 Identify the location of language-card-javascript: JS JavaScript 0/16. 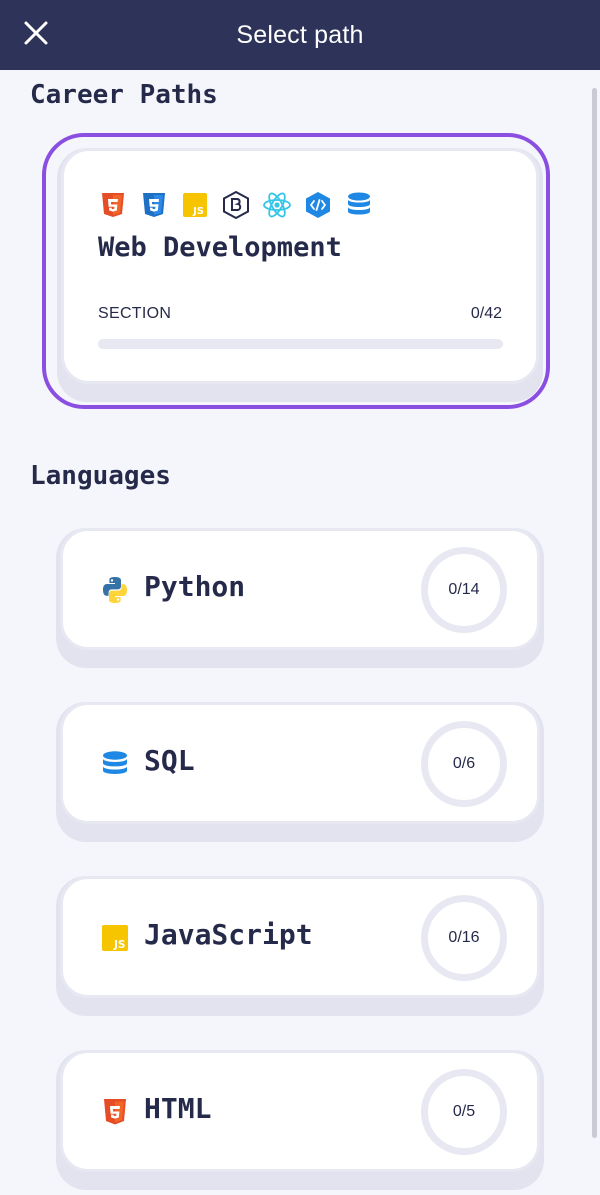
(300, 946).